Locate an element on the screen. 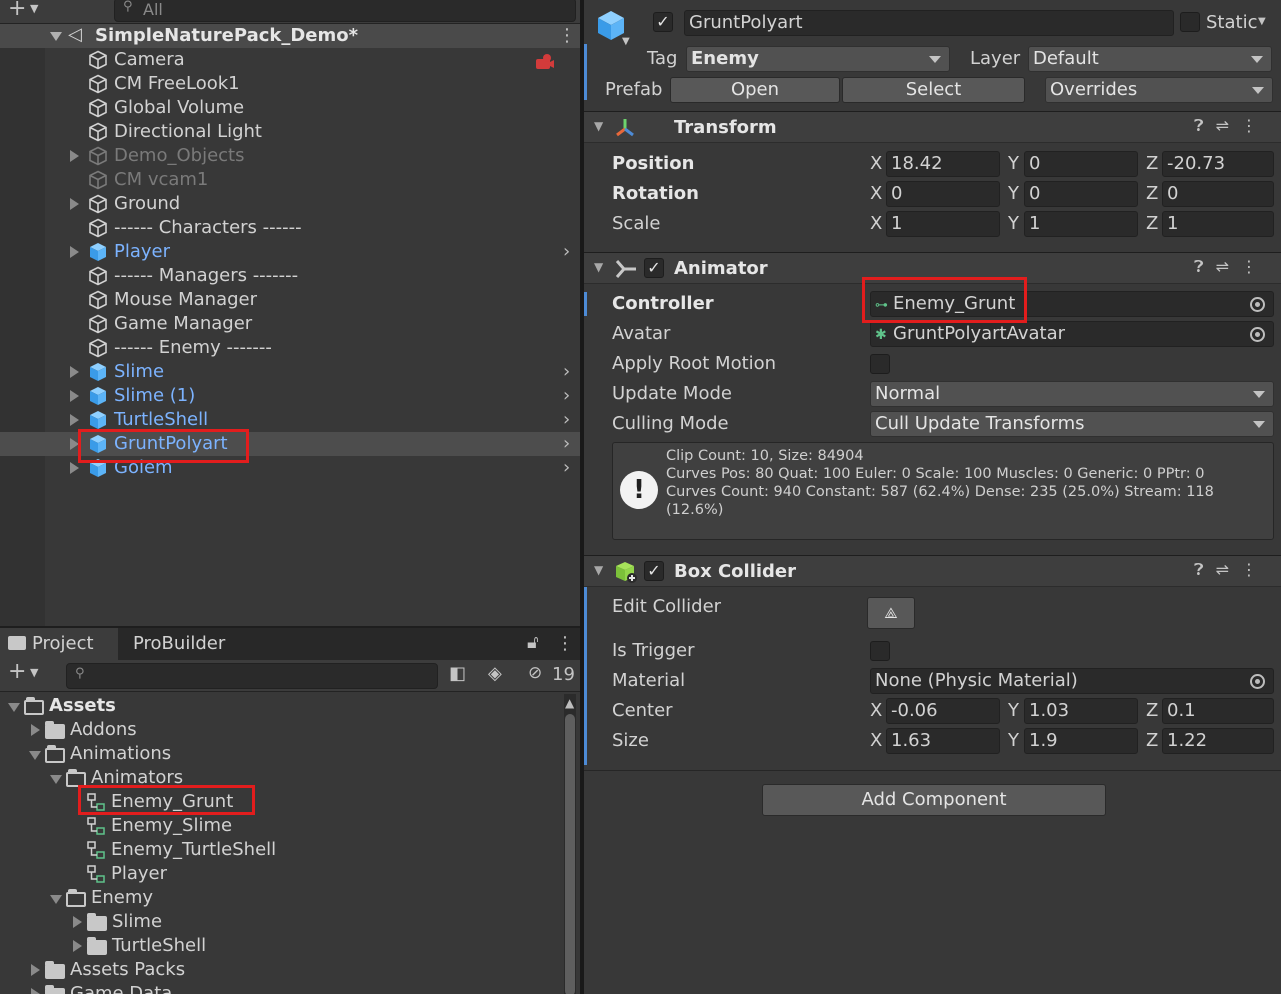 This screenshot has width=1281, height=994. project-scroll-thumb is located at coordinates (570, 854).